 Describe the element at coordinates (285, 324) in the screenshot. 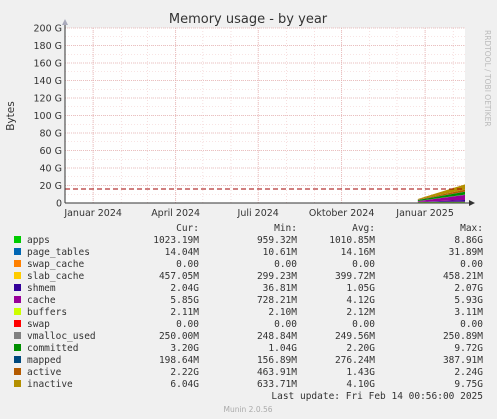

I see `legend-min-swap: 0.00` at that location.